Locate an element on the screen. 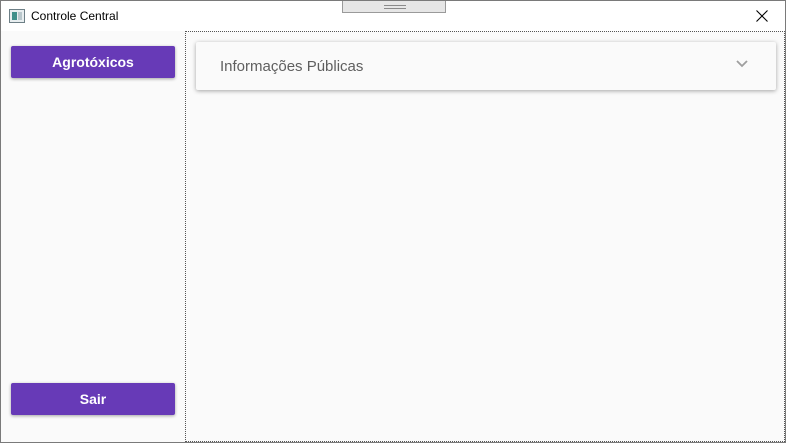 The width and height of the screenshot is (786, 443). chevron-down-icon is located at coordinates (742, 64).